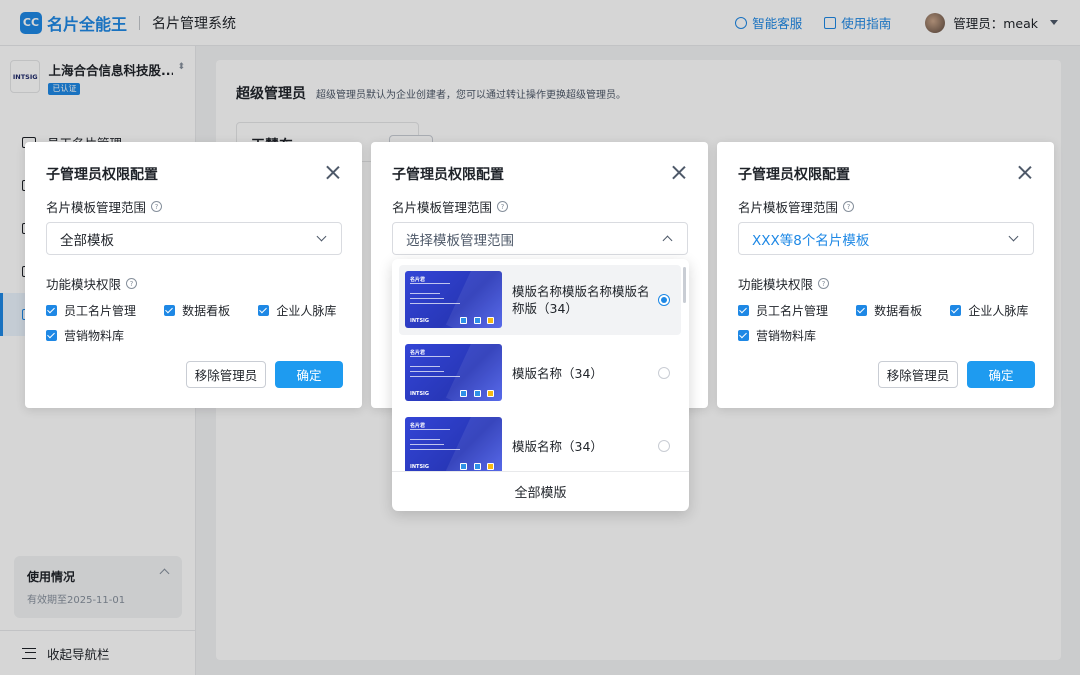  What do you see at coordinates (460, 240) in the screenshot?
I see `scope-placeholder: 选择模板管理范围` at bounding box center [460, 240].